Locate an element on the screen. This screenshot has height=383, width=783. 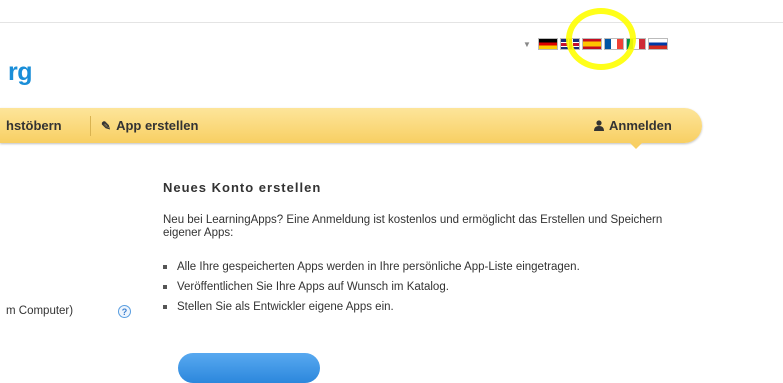
top-divider is located at coordinates (391, 22).